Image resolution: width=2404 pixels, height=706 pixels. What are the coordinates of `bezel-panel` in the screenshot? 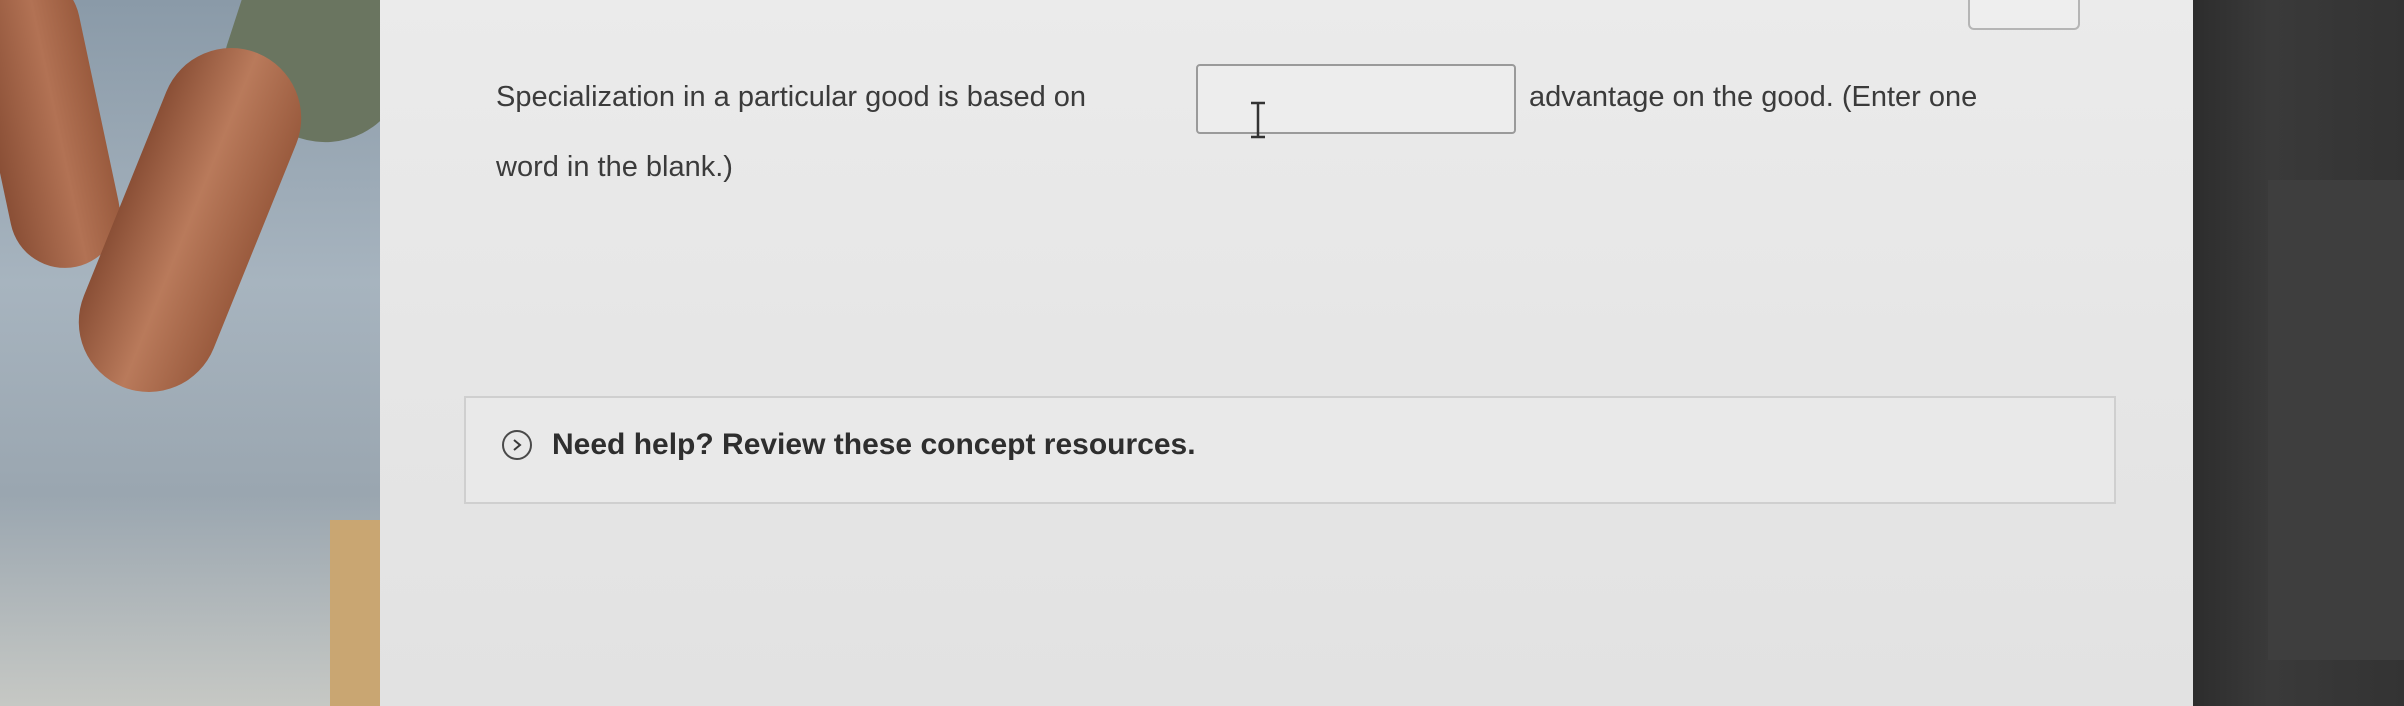 It's located at (2336, 420).